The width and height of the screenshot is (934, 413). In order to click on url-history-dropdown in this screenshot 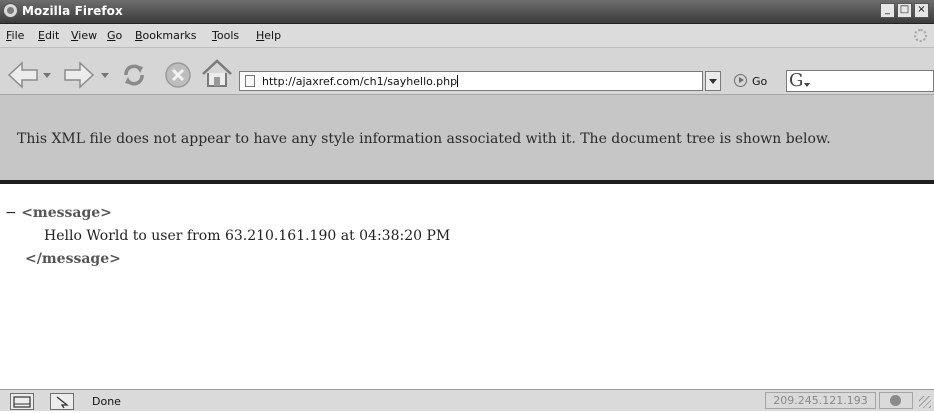, I will do `click(713, 81)`.